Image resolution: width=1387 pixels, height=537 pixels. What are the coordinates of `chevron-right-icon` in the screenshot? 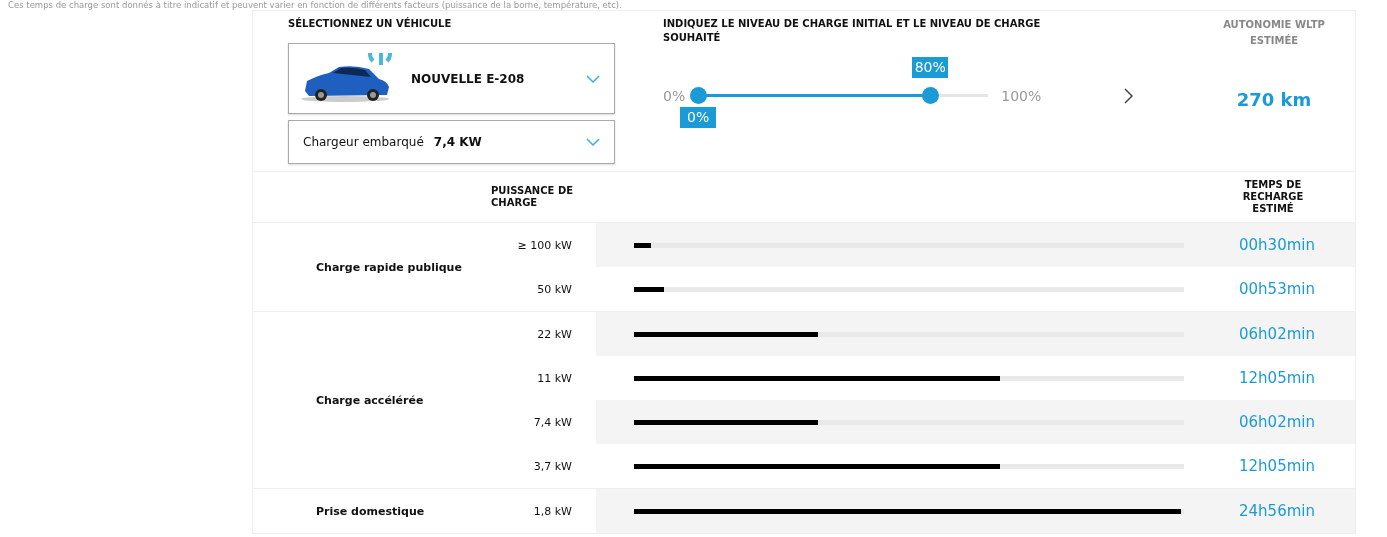 It's located at (1128, 96).